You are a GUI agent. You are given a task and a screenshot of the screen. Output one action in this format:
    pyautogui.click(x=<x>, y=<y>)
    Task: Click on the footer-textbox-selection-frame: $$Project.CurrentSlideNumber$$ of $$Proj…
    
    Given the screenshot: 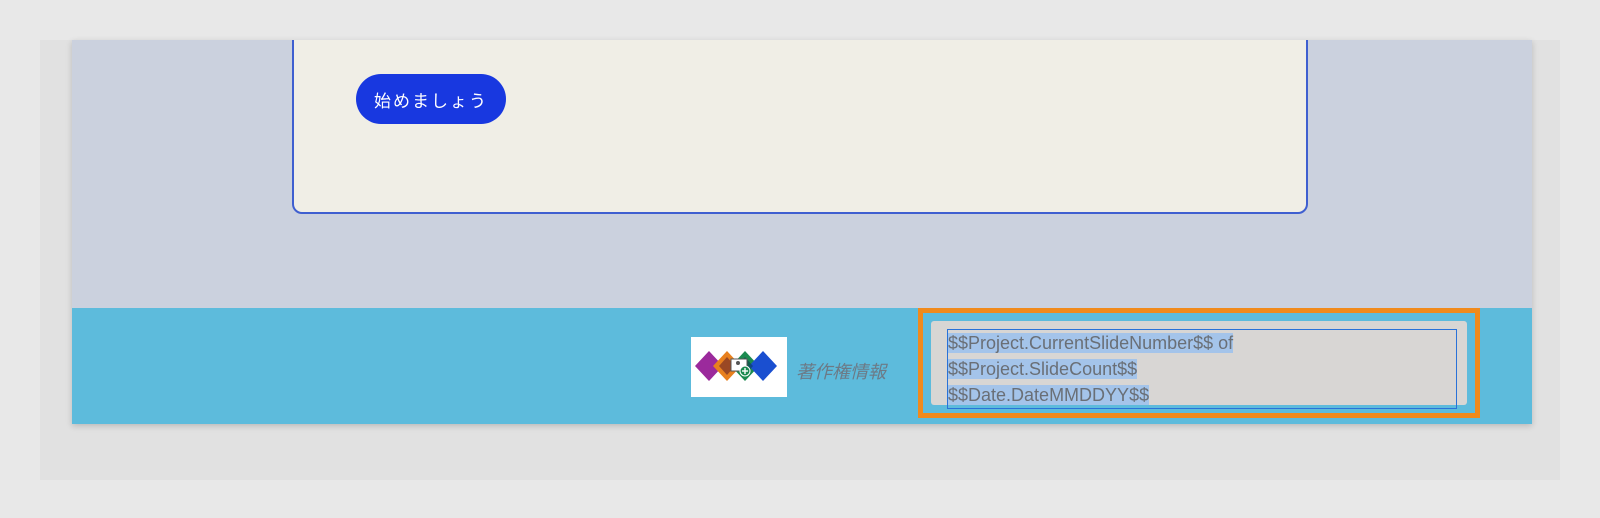 What is the action you would take?
    pyautogui.click(x=1199, y=363)
    